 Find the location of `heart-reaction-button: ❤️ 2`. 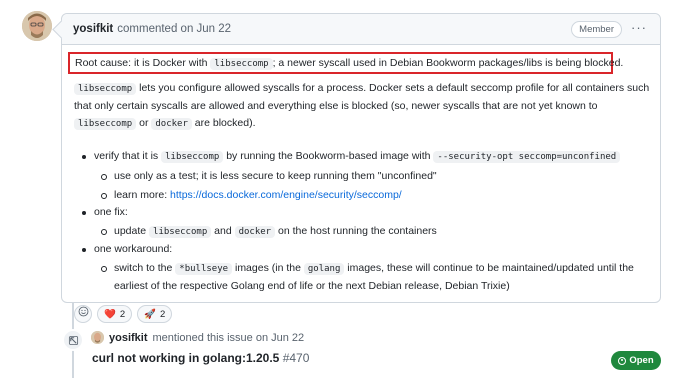

heart-reaction-button: ❤️ 2 is located at coordinates (115, 314).